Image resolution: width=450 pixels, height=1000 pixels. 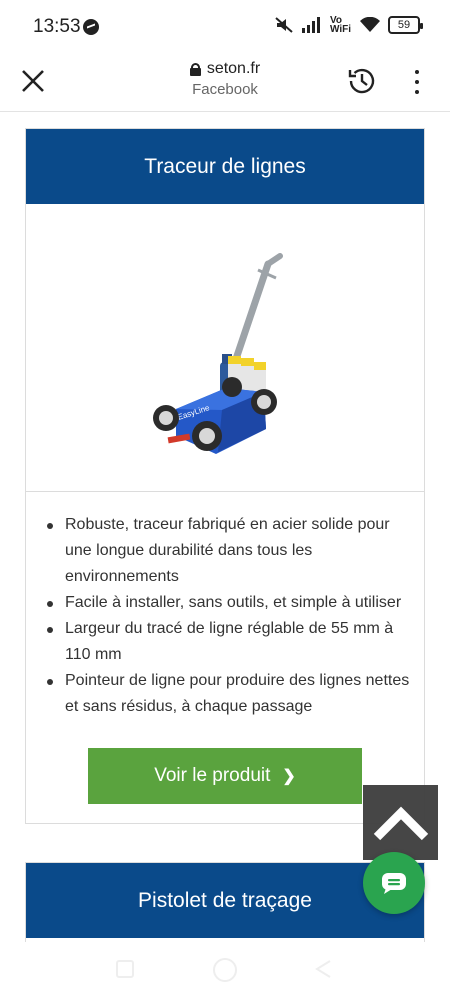 I want to click on chat-icon, so click(x=394, y=883).